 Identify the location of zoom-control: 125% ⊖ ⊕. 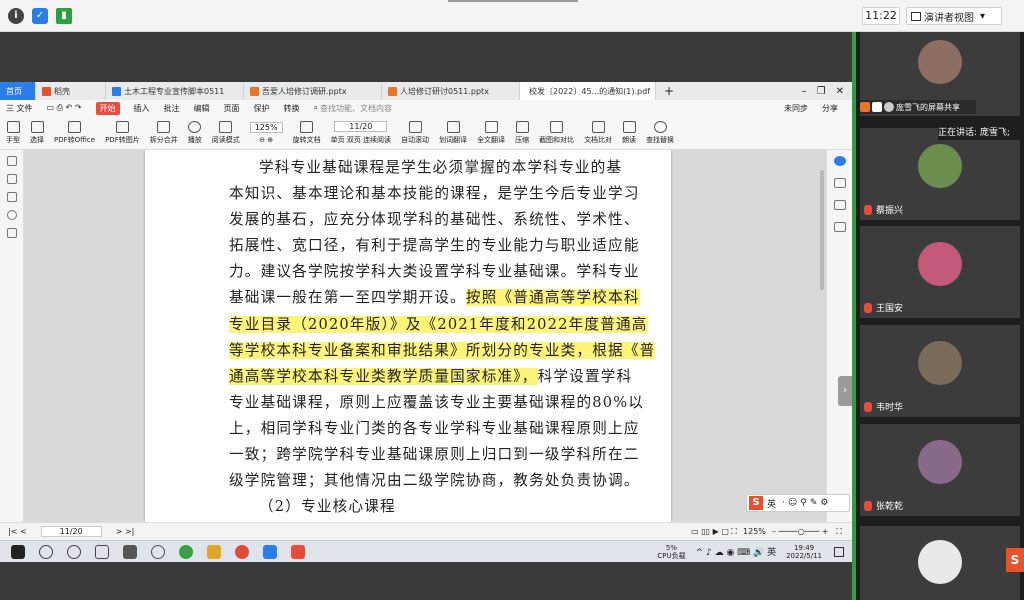
(266, 132).